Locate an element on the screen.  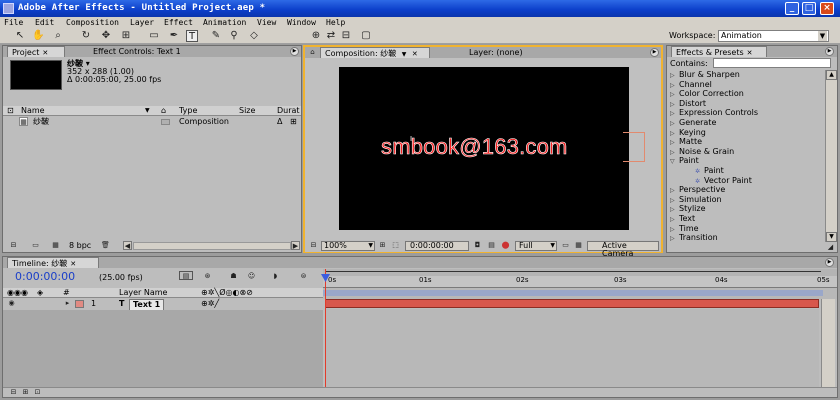
close-button: × is located at coordinates (827, 8).